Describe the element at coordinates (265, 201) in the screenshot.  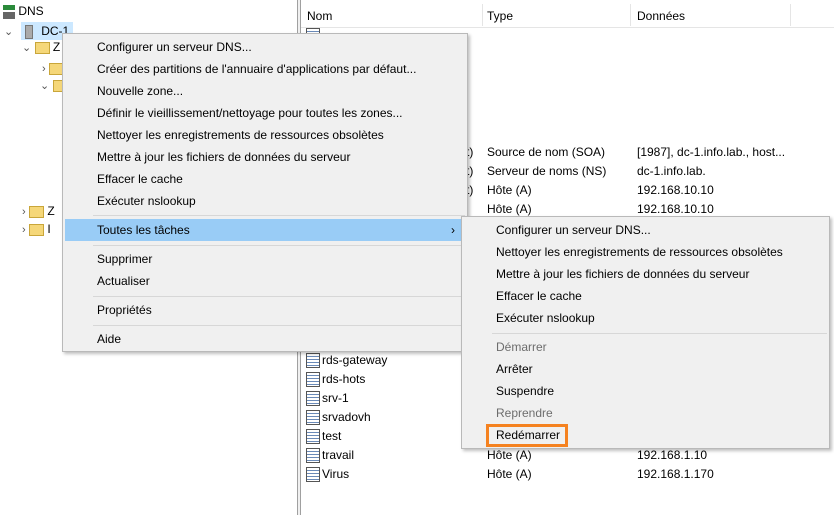
I see `menu-item: Exécuter nslookup` at that location.